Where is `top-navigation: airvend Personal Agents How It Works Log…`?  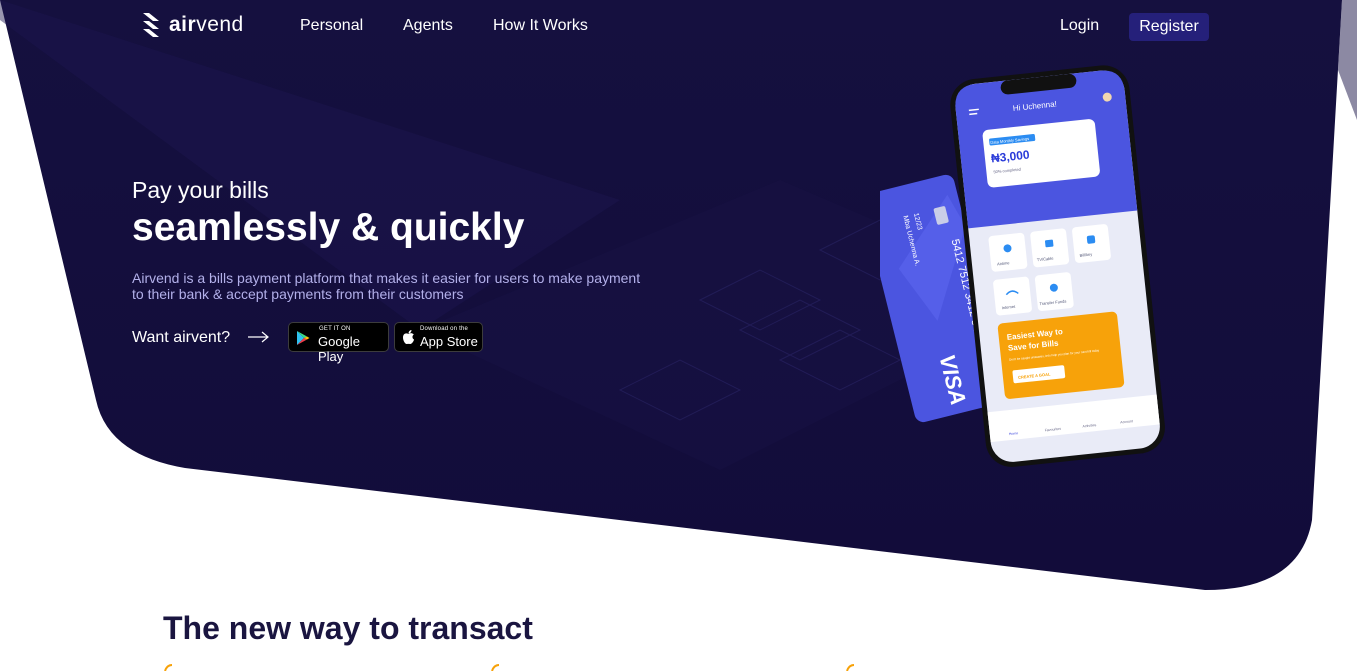 top-navigation: airvend Personal Agents How It Works Log… is located at coordinates (678, 26).